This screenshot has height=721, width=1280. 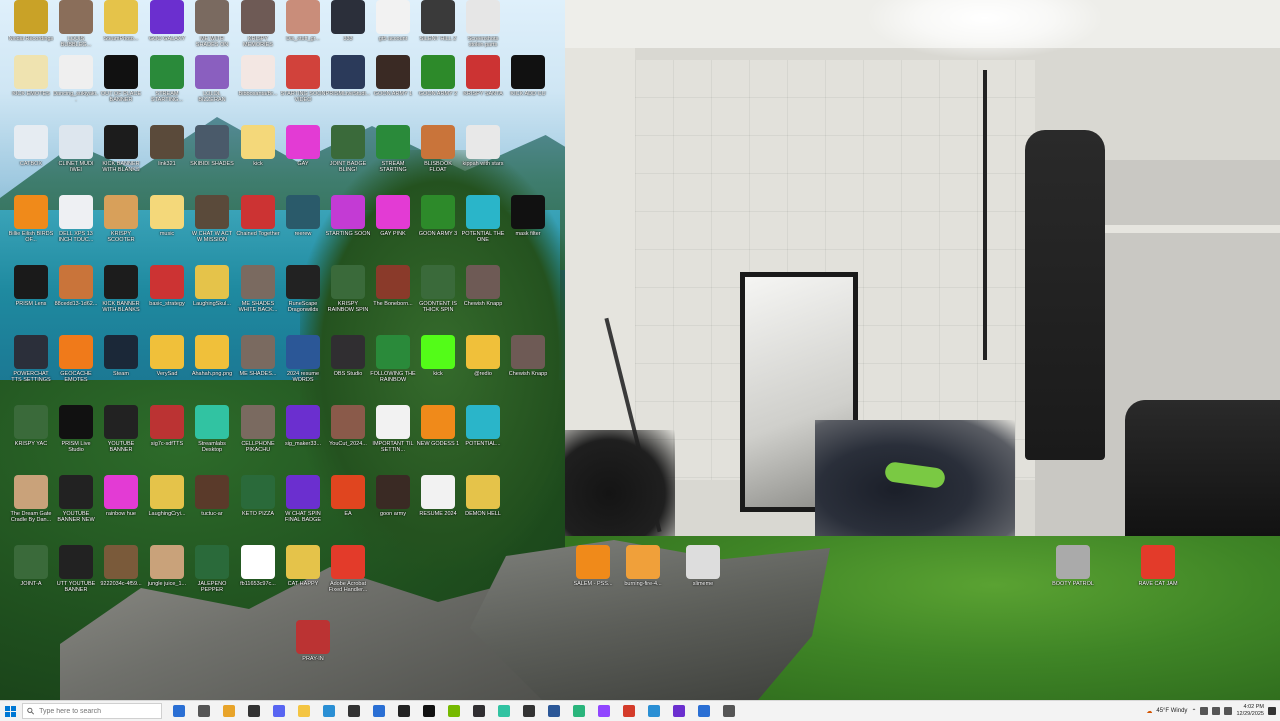 What do you see at coordinates (438, 160) in the screenshot?
I see `desktop-icon: BLISBOOK FLOAT` at bounding box center [438, 160].